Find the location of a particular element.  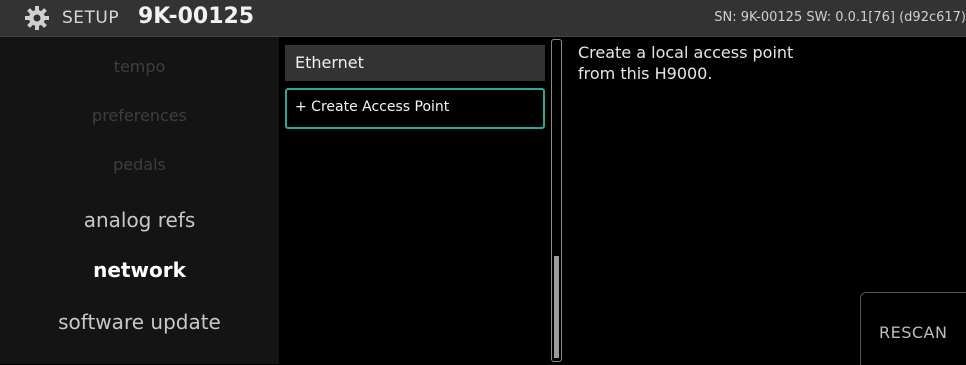

menu-item-preferences: preferences is located at coordinates (139, 115).